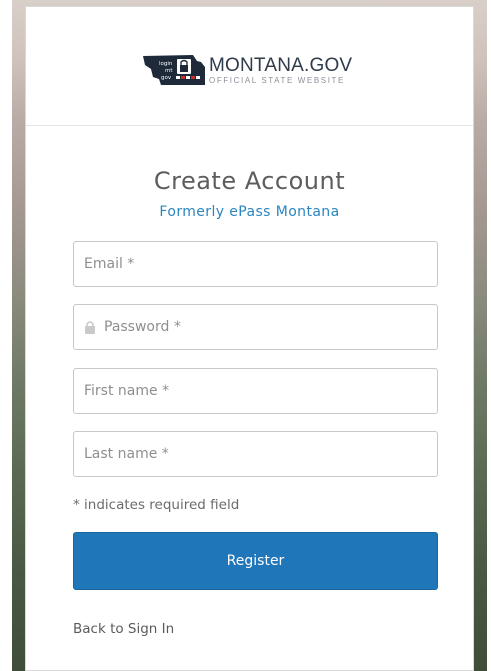 This screenshot has height=671, width=491. I want to click on first-name-field, so click(255, 391).